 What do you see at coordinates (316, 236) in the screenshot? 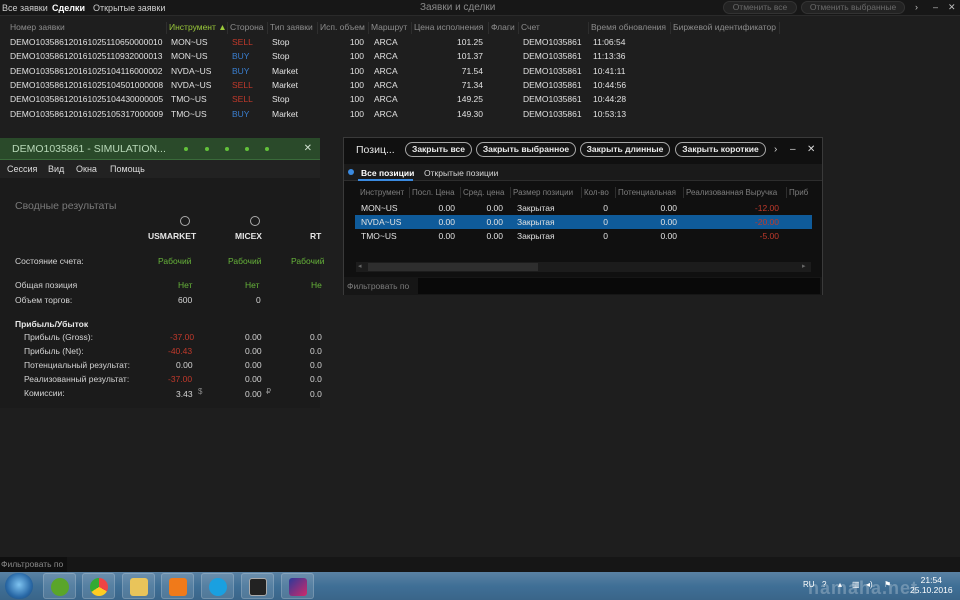
I see `market-rt: RT` at bounding box center [316, 236].